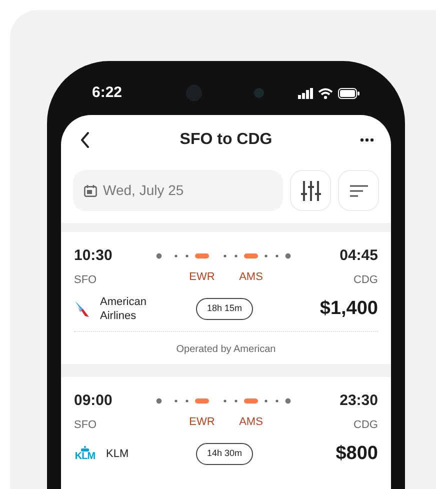 This screenshot has width=436, height=489. I want to click on sort-icon, so click(359, 190).